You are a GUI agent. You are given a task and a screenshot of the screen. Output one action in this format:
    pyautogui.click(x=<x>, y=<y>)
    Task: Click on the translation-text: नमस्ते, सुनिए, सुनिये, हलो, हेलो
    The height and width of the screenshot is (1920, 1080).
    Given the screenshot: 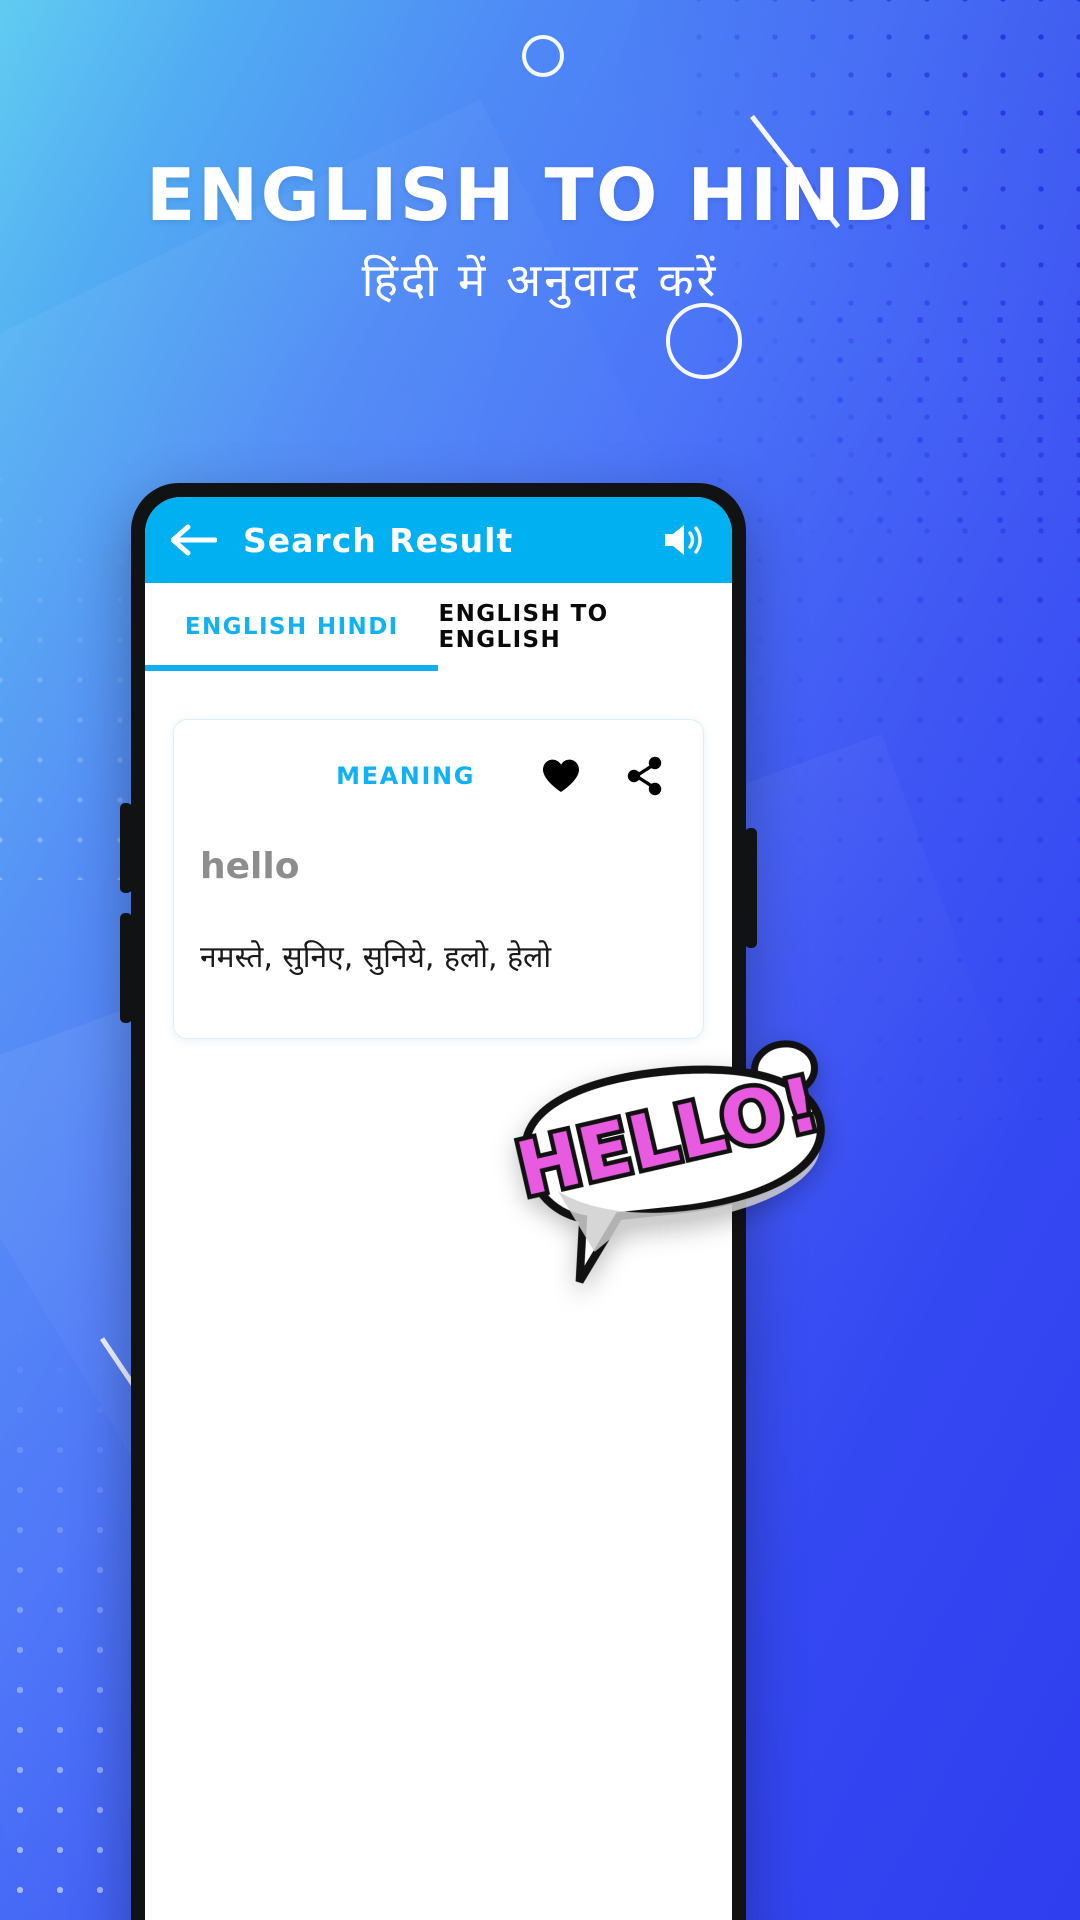 What is the action you would take?
    pyautogui.click(x=376, y=957)
    